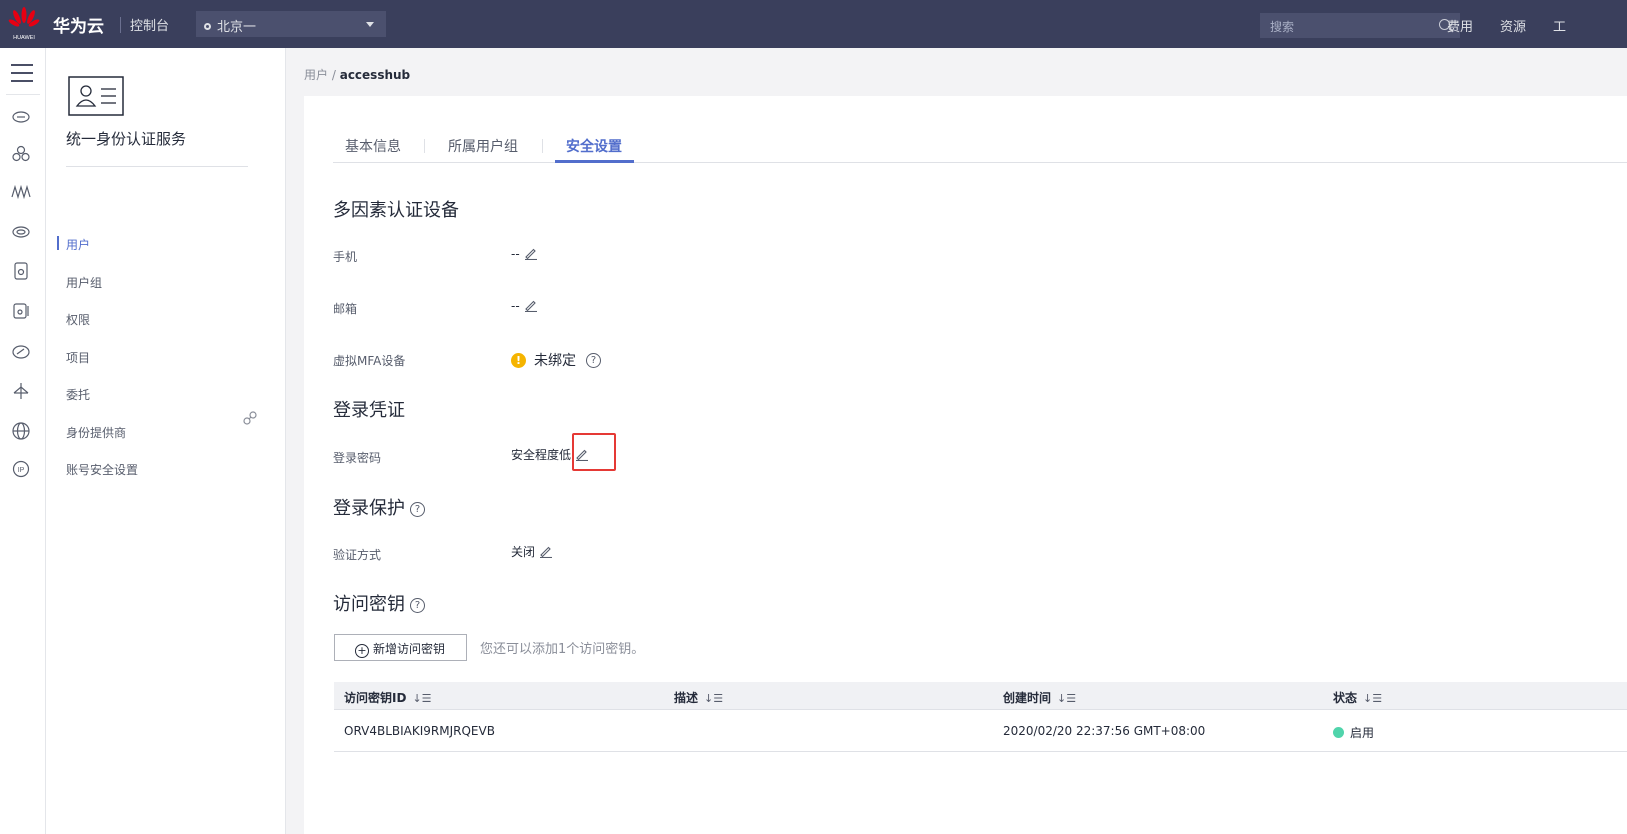  What do you see at coordinates (78, 394) in the screenshot?
I see `sidebar-item-agencies: 委托` at bounding box center [78, 394].